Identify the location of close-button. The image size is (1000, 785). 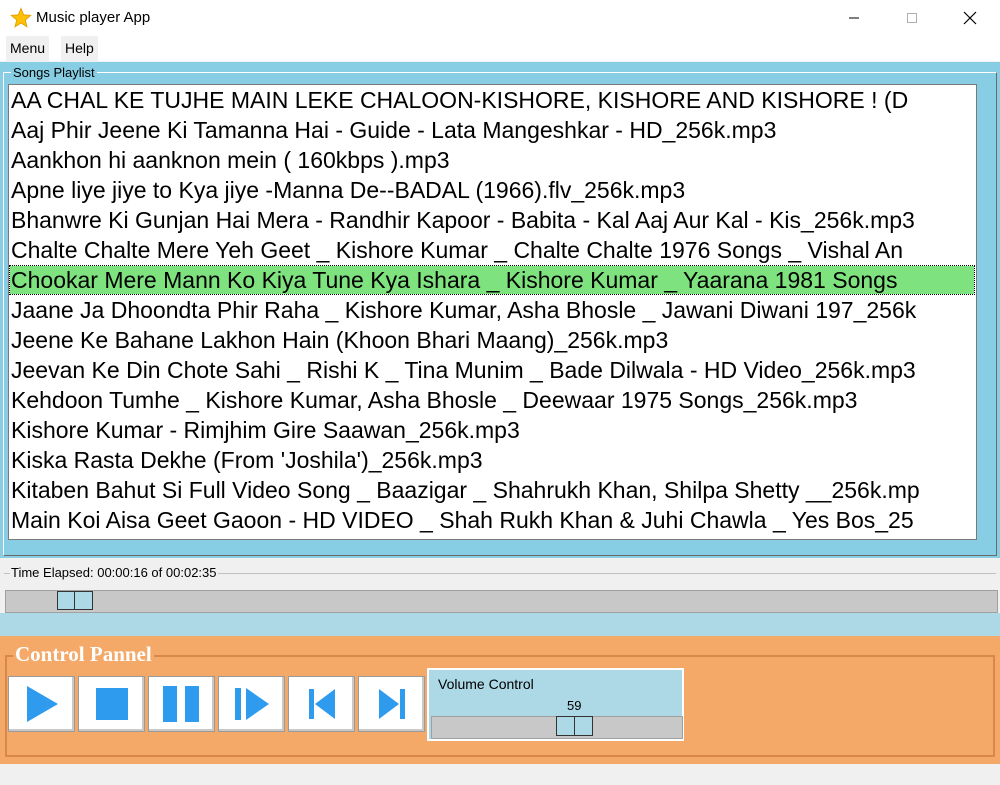
(970, 18).